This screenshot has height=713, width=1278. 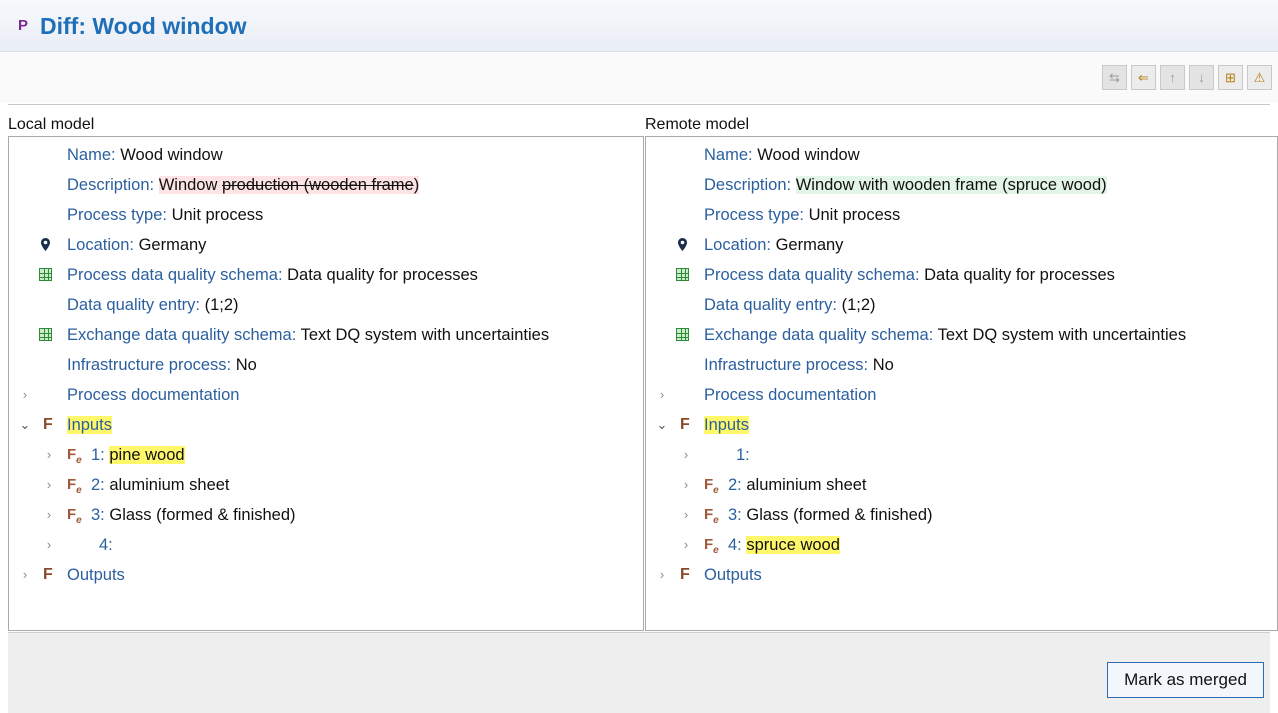 I want to click on warning-icon: ⚠, so click(x=1259, y=77).